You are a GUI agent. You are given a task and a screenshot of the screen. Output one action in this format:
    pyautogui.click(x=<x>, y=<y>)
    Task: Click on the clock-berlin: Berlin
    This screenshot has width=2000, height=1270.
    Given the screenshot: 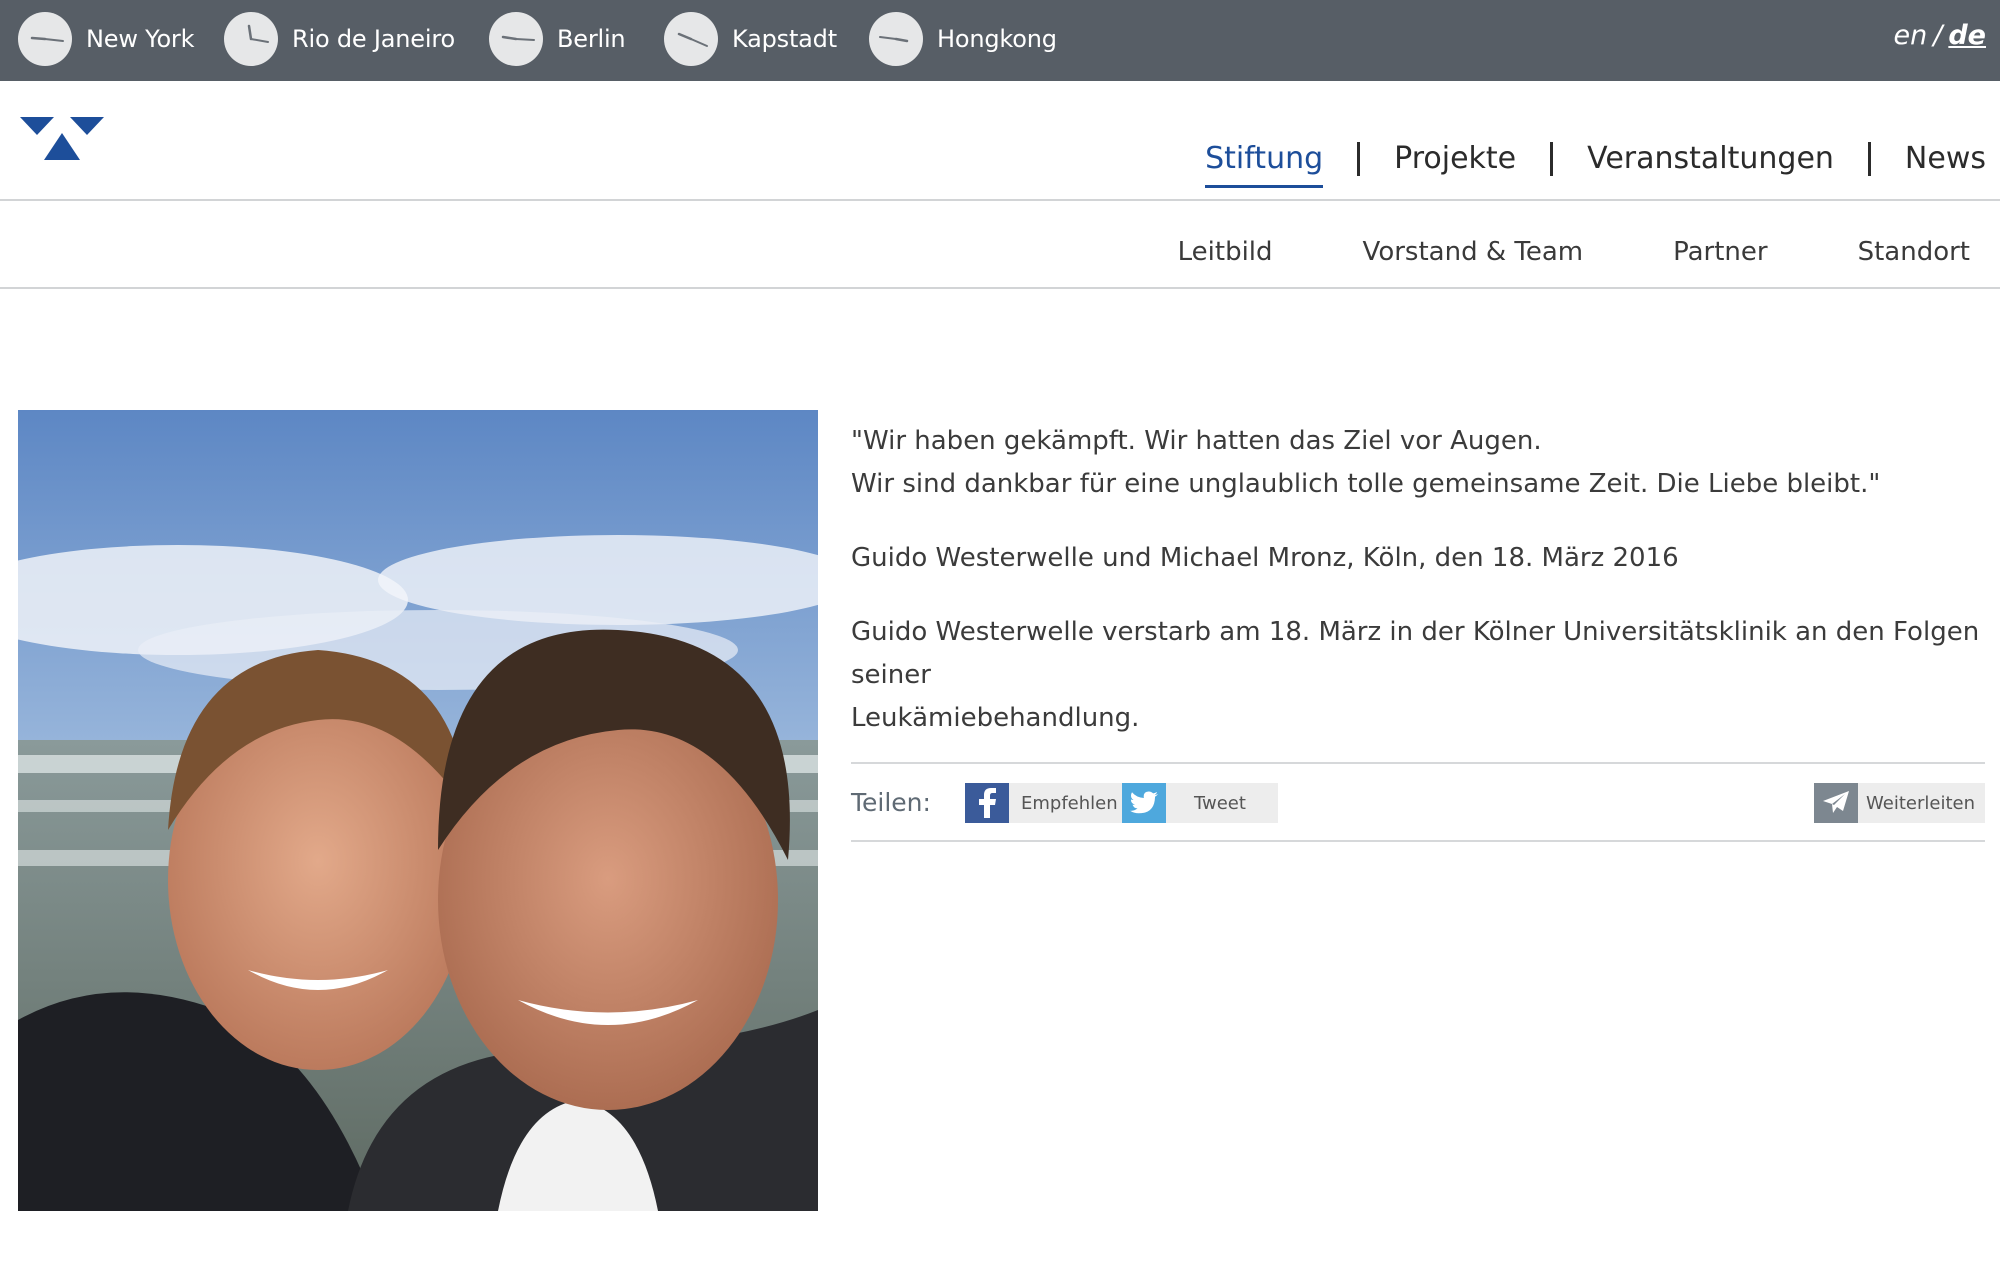 What is the action you would take?
    pyautogui.click(x=557, y=39)
    